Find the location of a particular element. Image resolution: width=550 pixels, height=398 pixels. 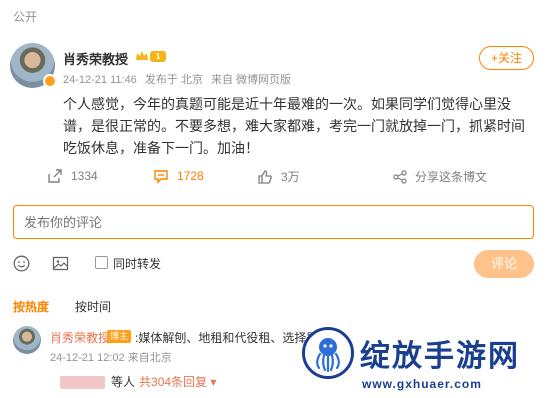

comment-meta: 24-12-21 12:02 来自北京 is located at coordinates (111, 357).